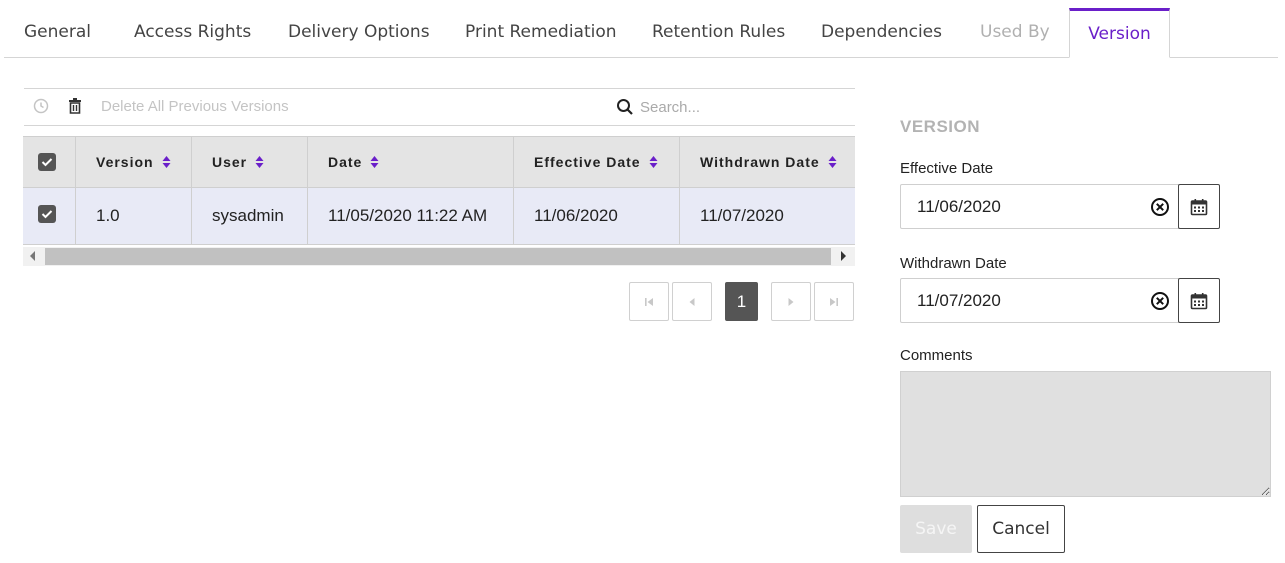  I want to click on cancel-button: Cancel, so click(1021, 529).